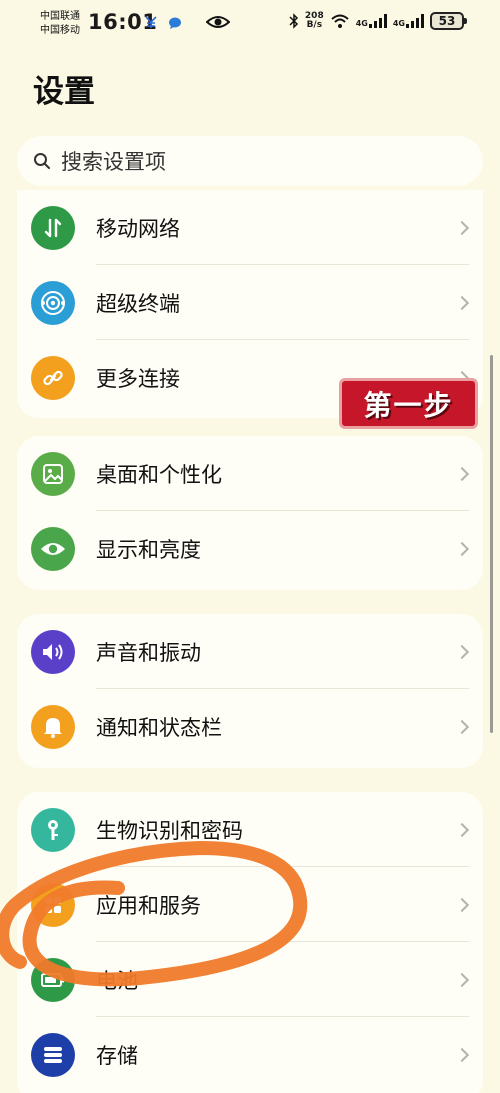  What do you see at coordinates (250, 829) in the screenshot?
I see `settings-item-biometrics-password: 生物识别和密码` at bounding box center [250, 829].